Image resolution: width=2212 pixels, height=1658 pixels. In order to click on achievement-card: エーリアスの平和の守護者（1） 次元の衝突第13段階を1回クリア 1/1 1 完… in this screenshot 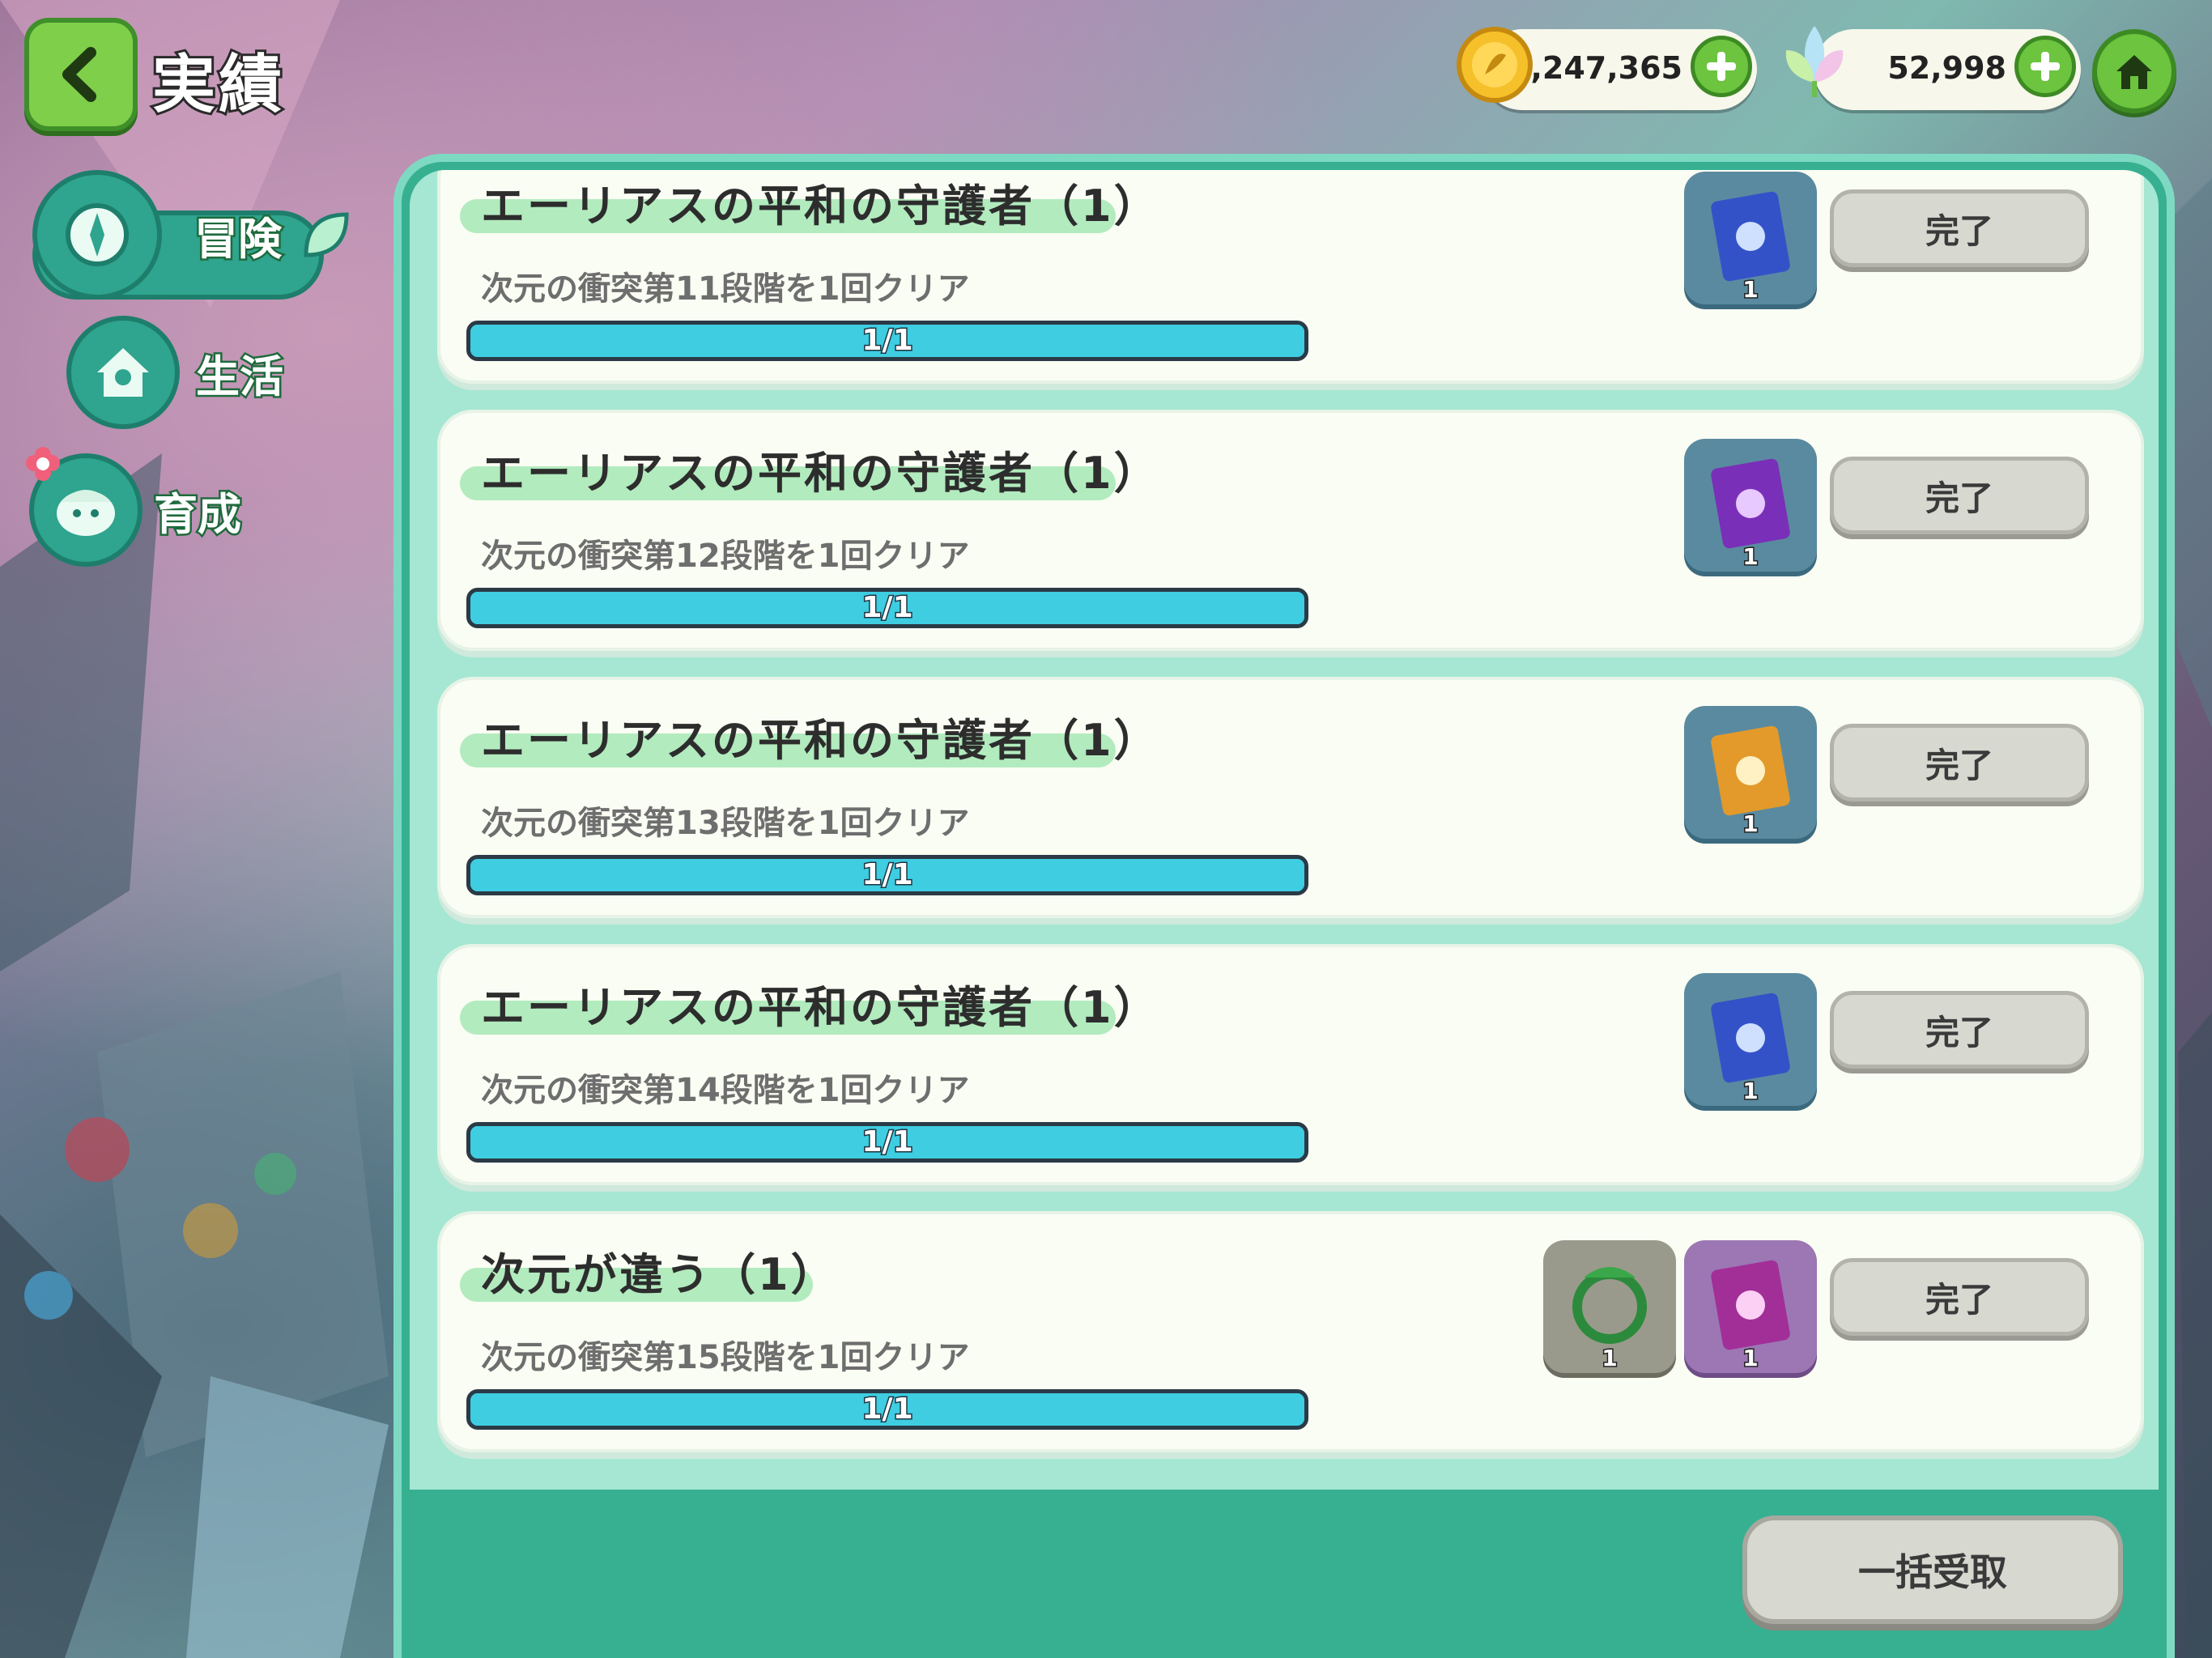, I will do `click(1290, 797)`.